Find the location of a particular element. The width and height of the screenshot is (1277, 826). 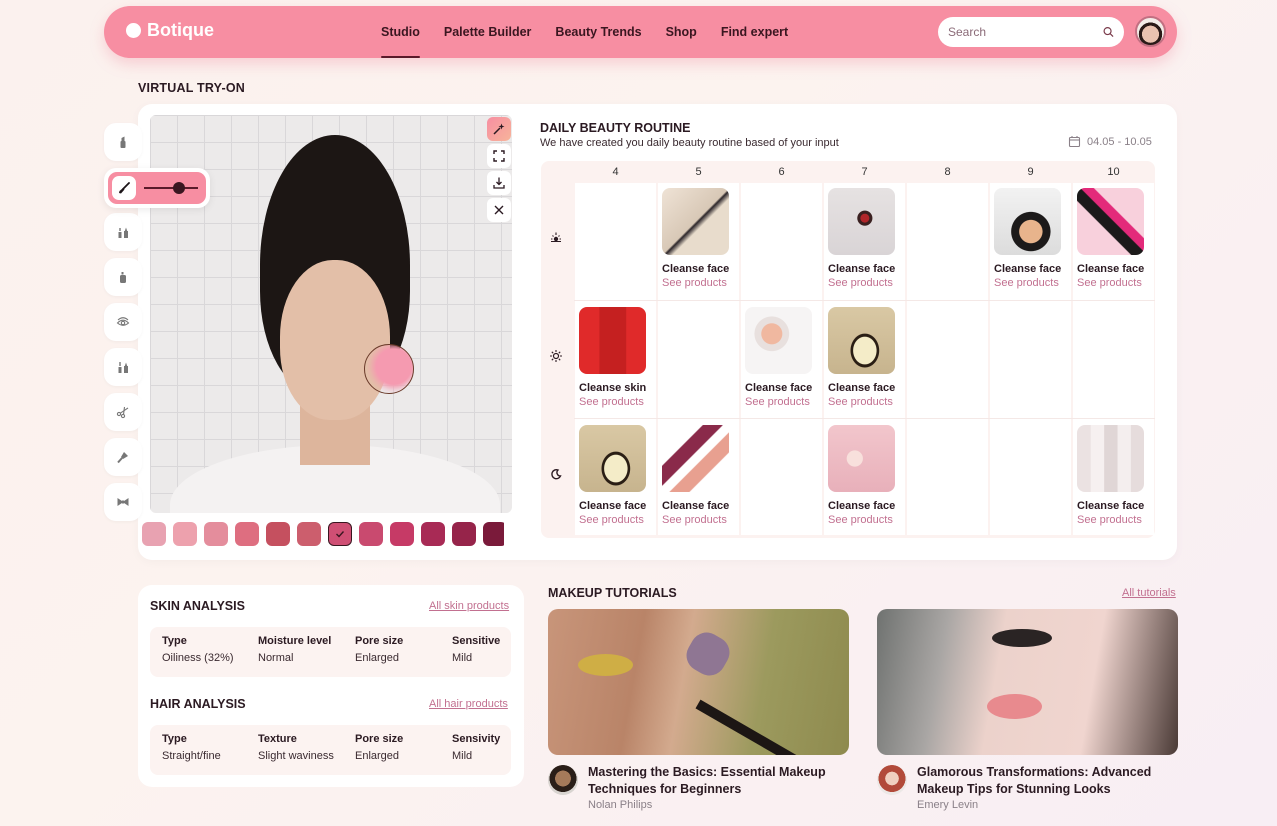

close-icon is located at coordinates (499, 210).